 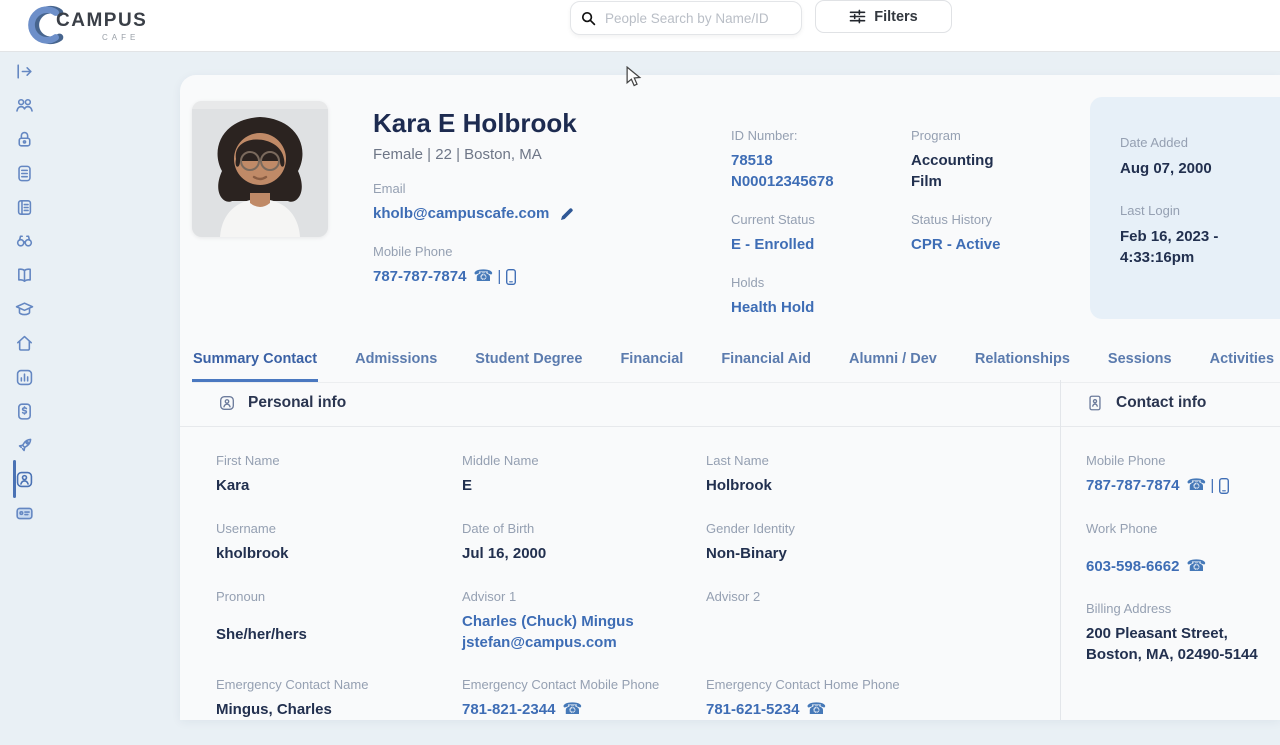 I want to click on field-value: Mingus, Charles, so click(x=274, y=709).